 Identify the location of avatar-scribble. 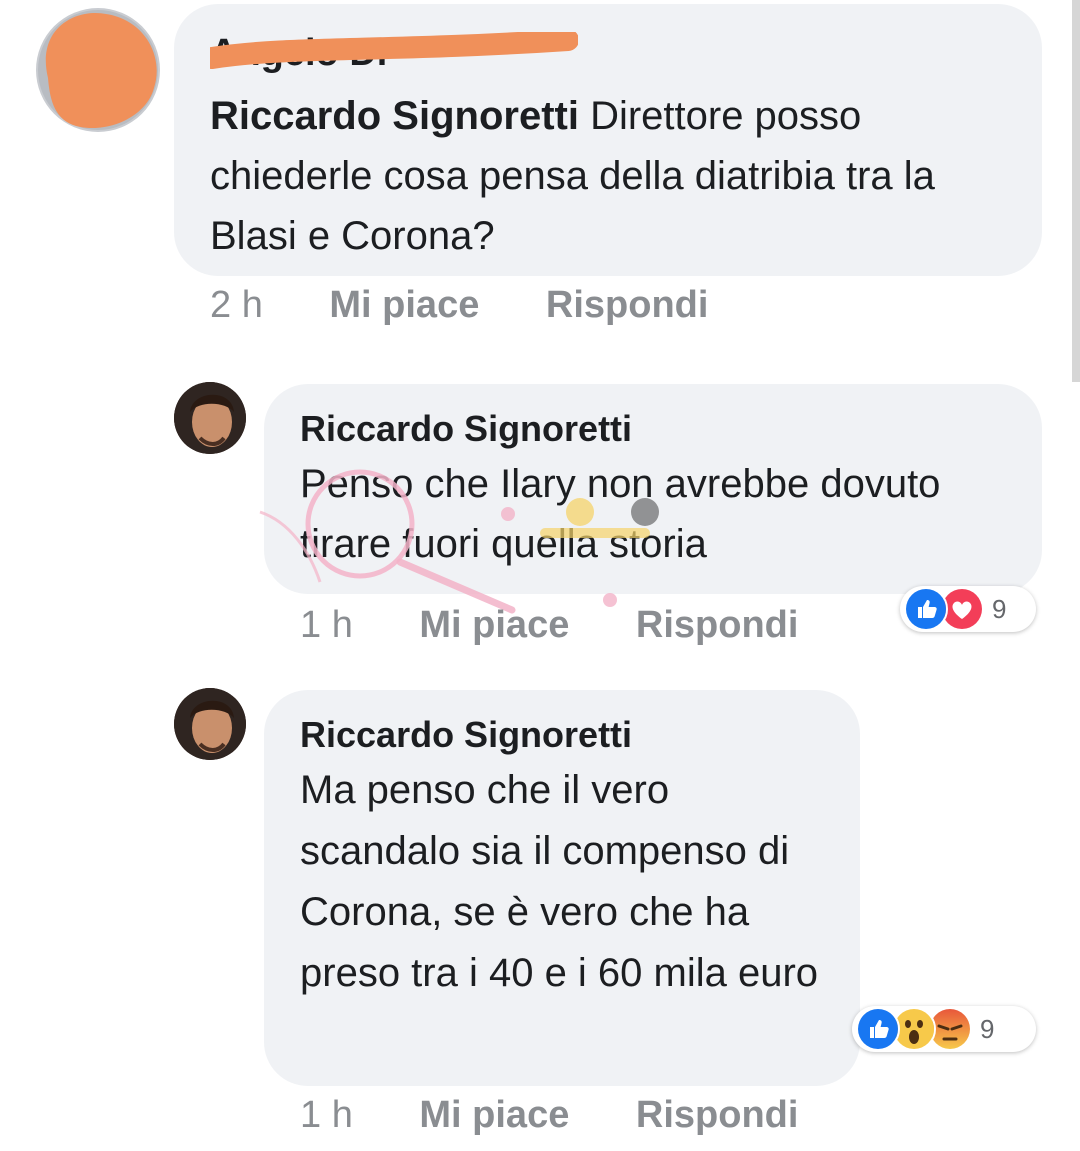
(98, 70).